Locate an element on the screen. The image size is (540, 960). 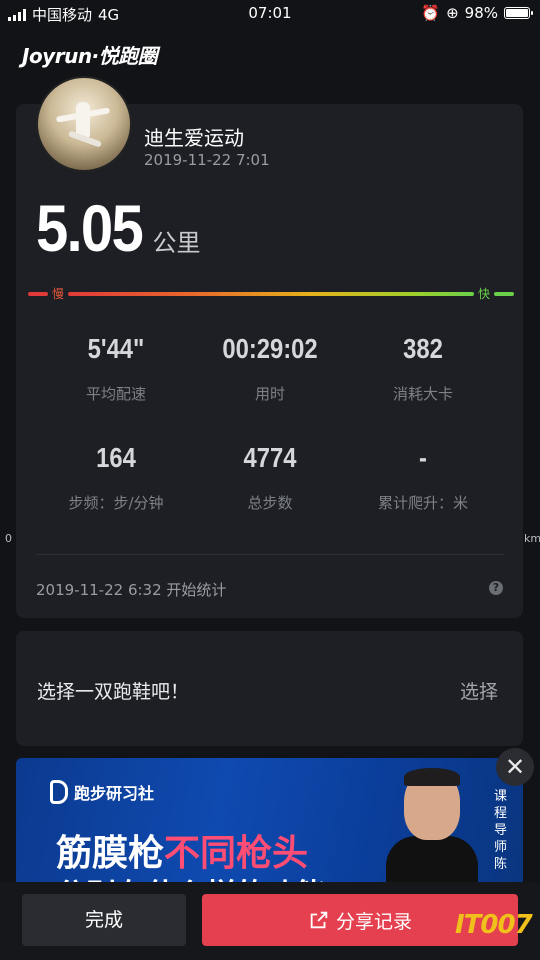
ad-instructor-tag: 课程导师 陈 is located at coordinates (501, 830).